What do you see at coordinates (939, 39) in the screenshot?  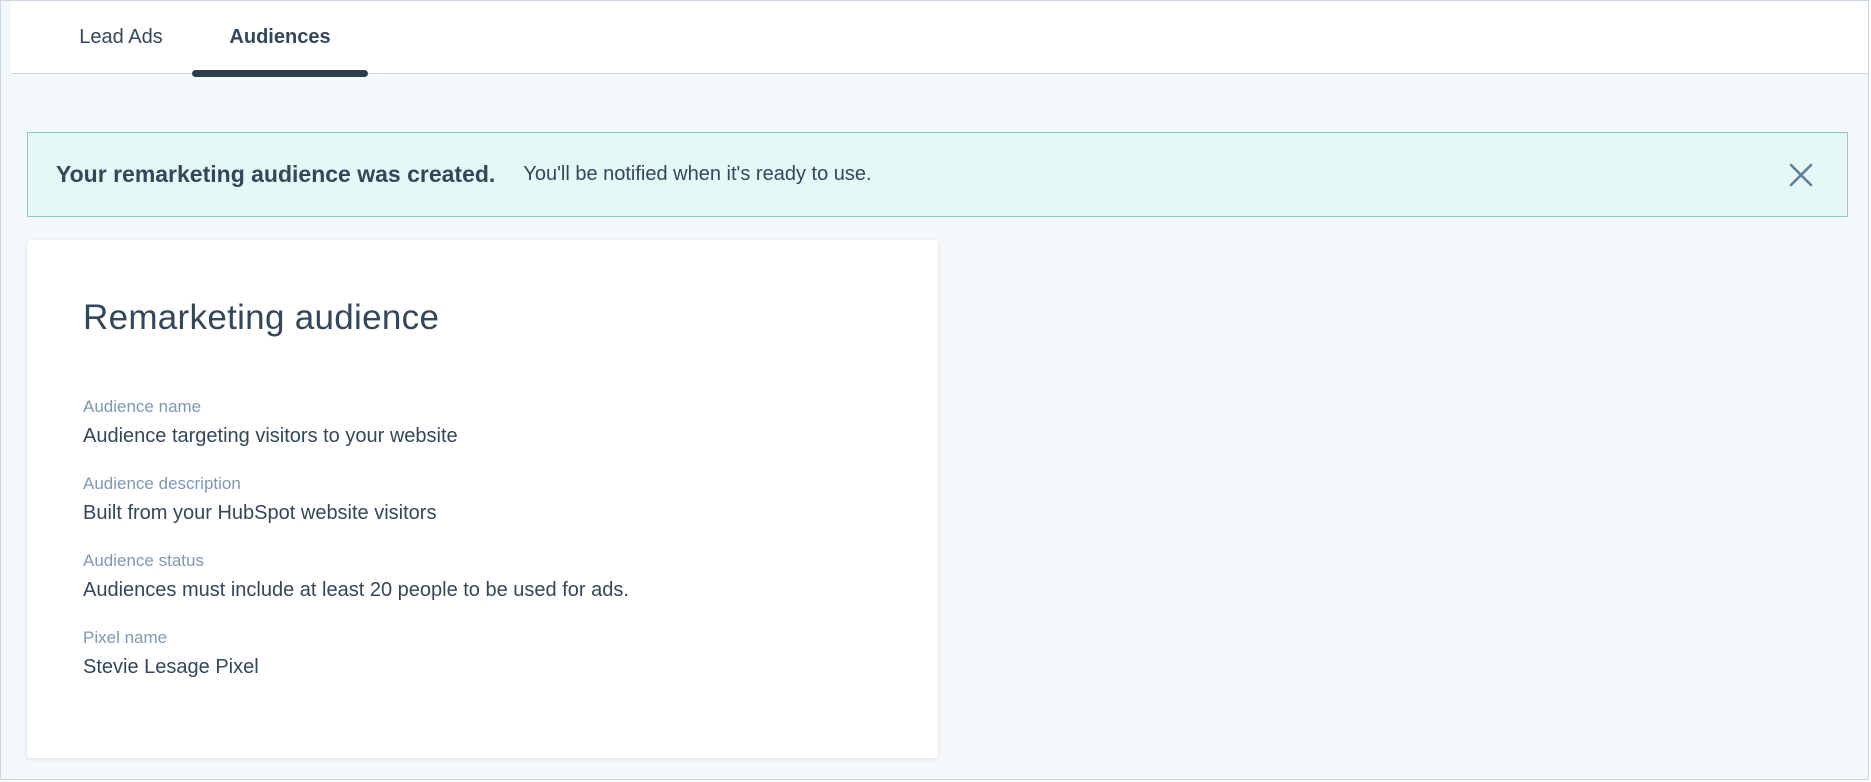 I see `tab-bar: Lead Ads Audiences` at bounding box center [939, 39].